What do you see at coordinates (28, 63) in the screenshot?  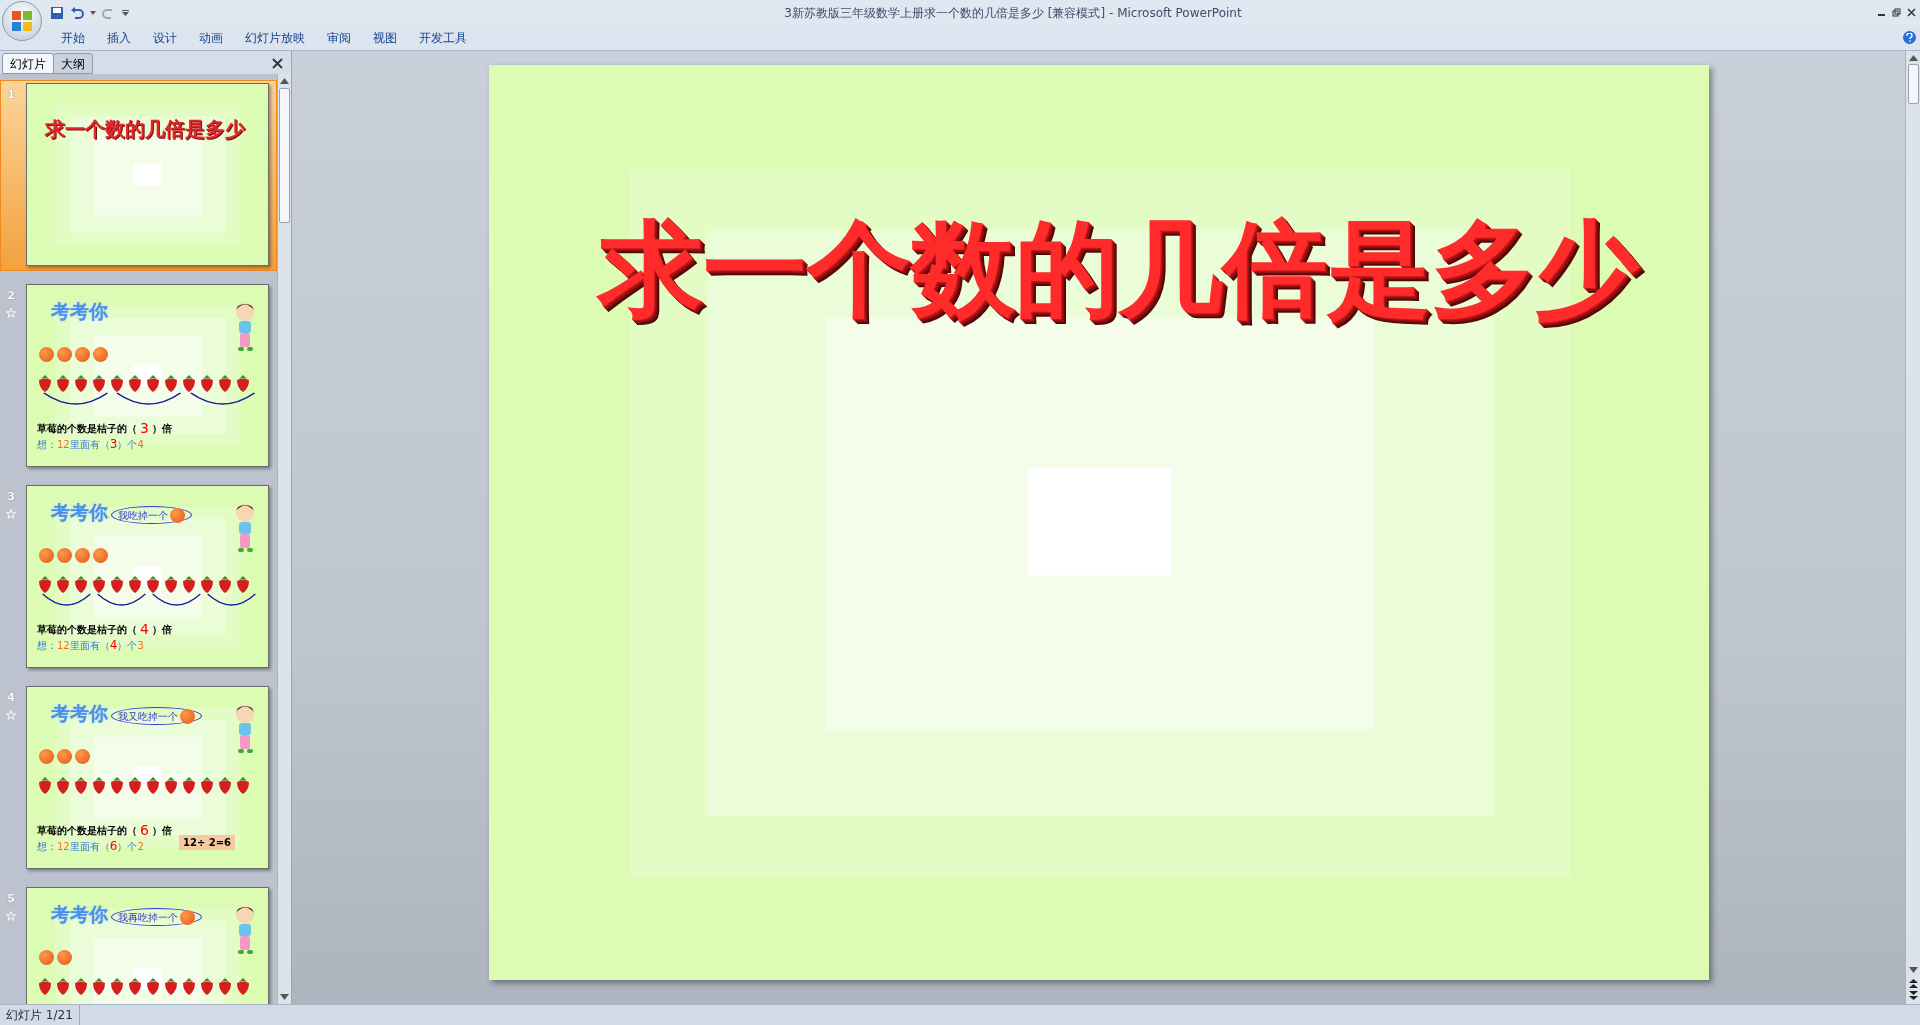 I see `panel-tab: 幻灯片` at bounding box center [28, 63].